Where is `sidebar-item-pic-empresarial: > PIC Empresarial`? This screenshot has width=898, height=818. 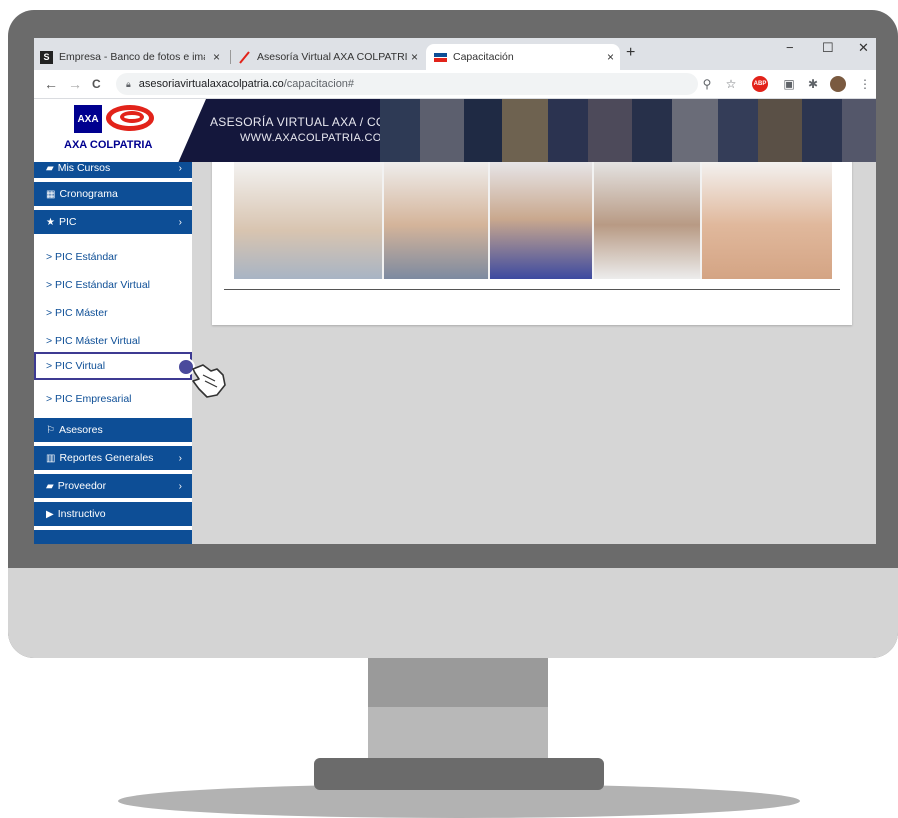 sidebar-item-pic-empresarial: > PIC Empresarial is located at coordinates (113, 399).